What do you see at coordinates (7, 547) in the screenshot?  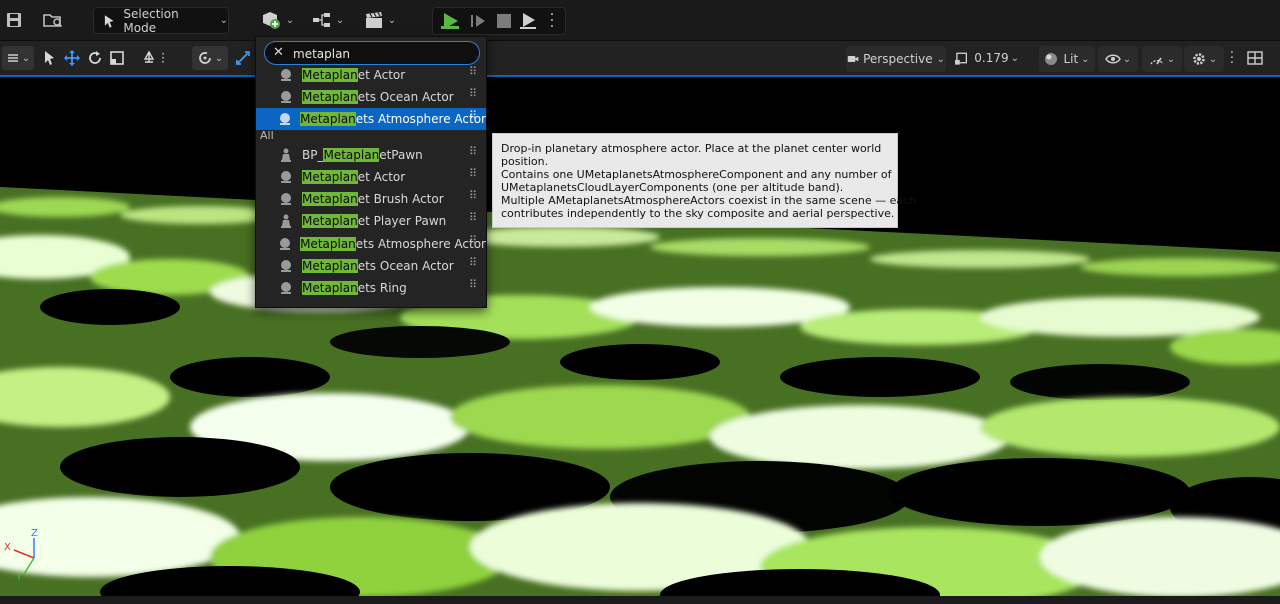 I see `gizmo-x-label: X` at bounding box center [7, 547].